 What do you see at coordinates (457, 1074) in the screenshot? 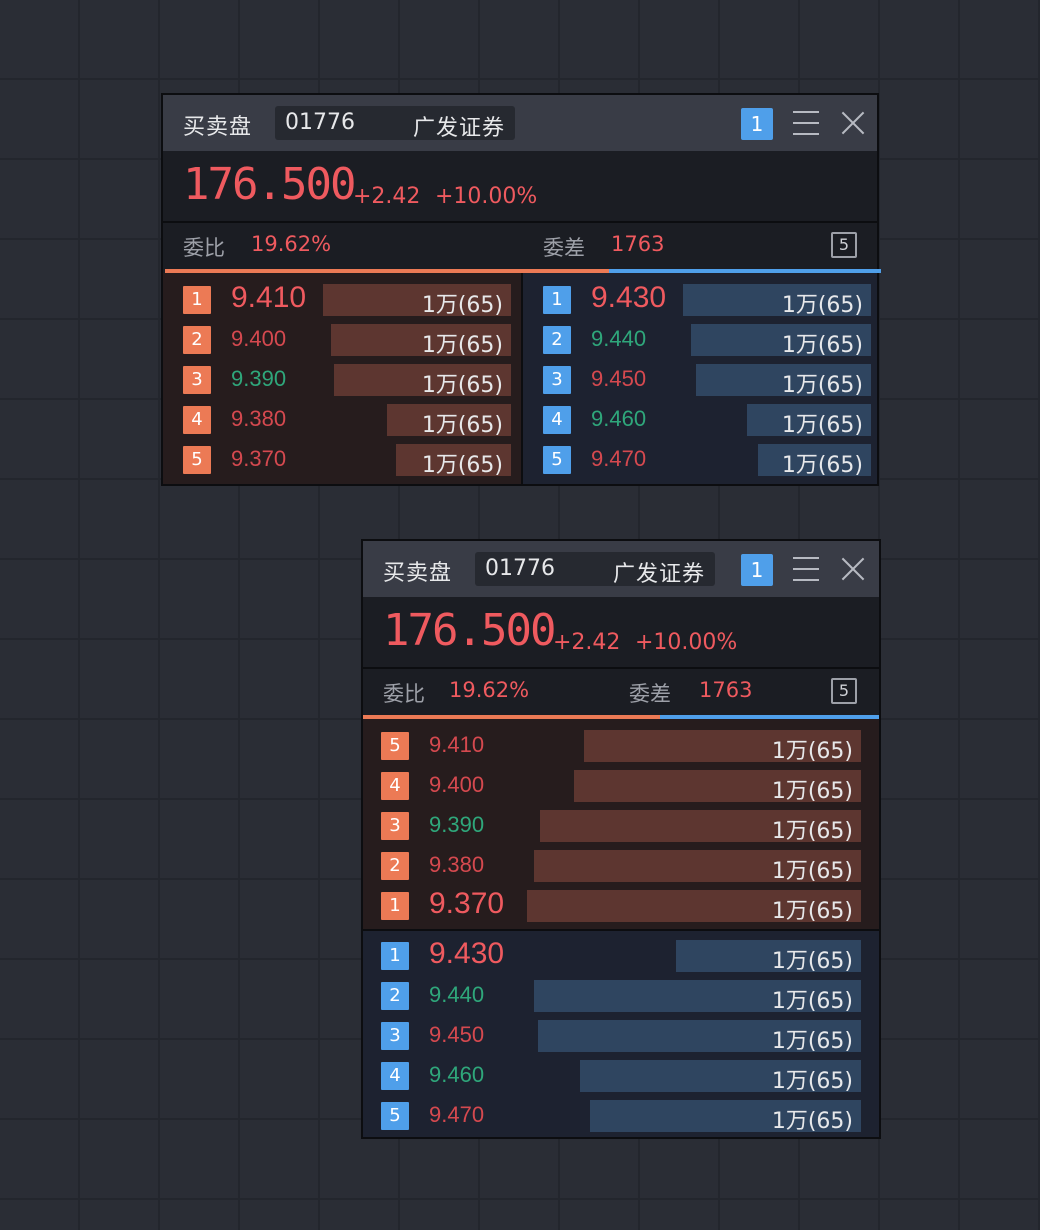
I see `sell-price: 9.460` at bounding box center [457, 1074].